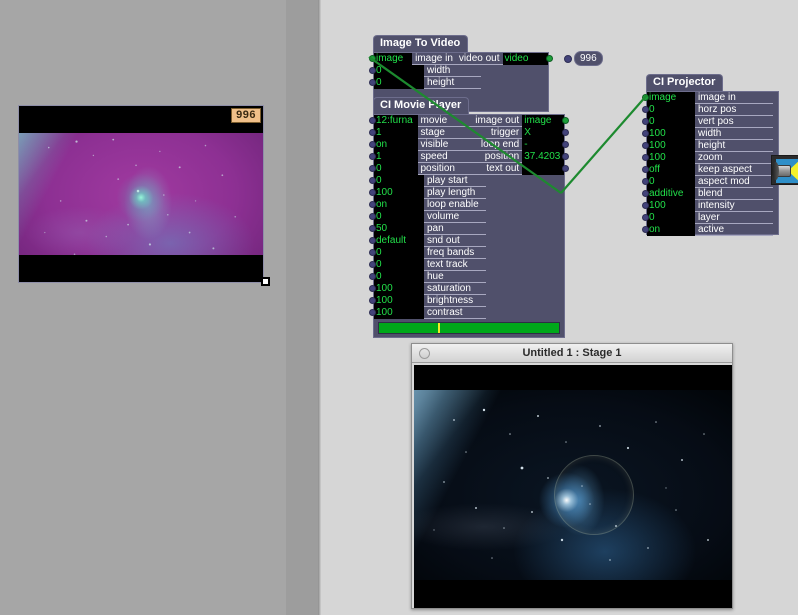 Image resolution: width=798 pixels, height=615 pixels. Describe the element at coordinates (671, 134) in the screenshot. I see `value-width: 100` at that location.